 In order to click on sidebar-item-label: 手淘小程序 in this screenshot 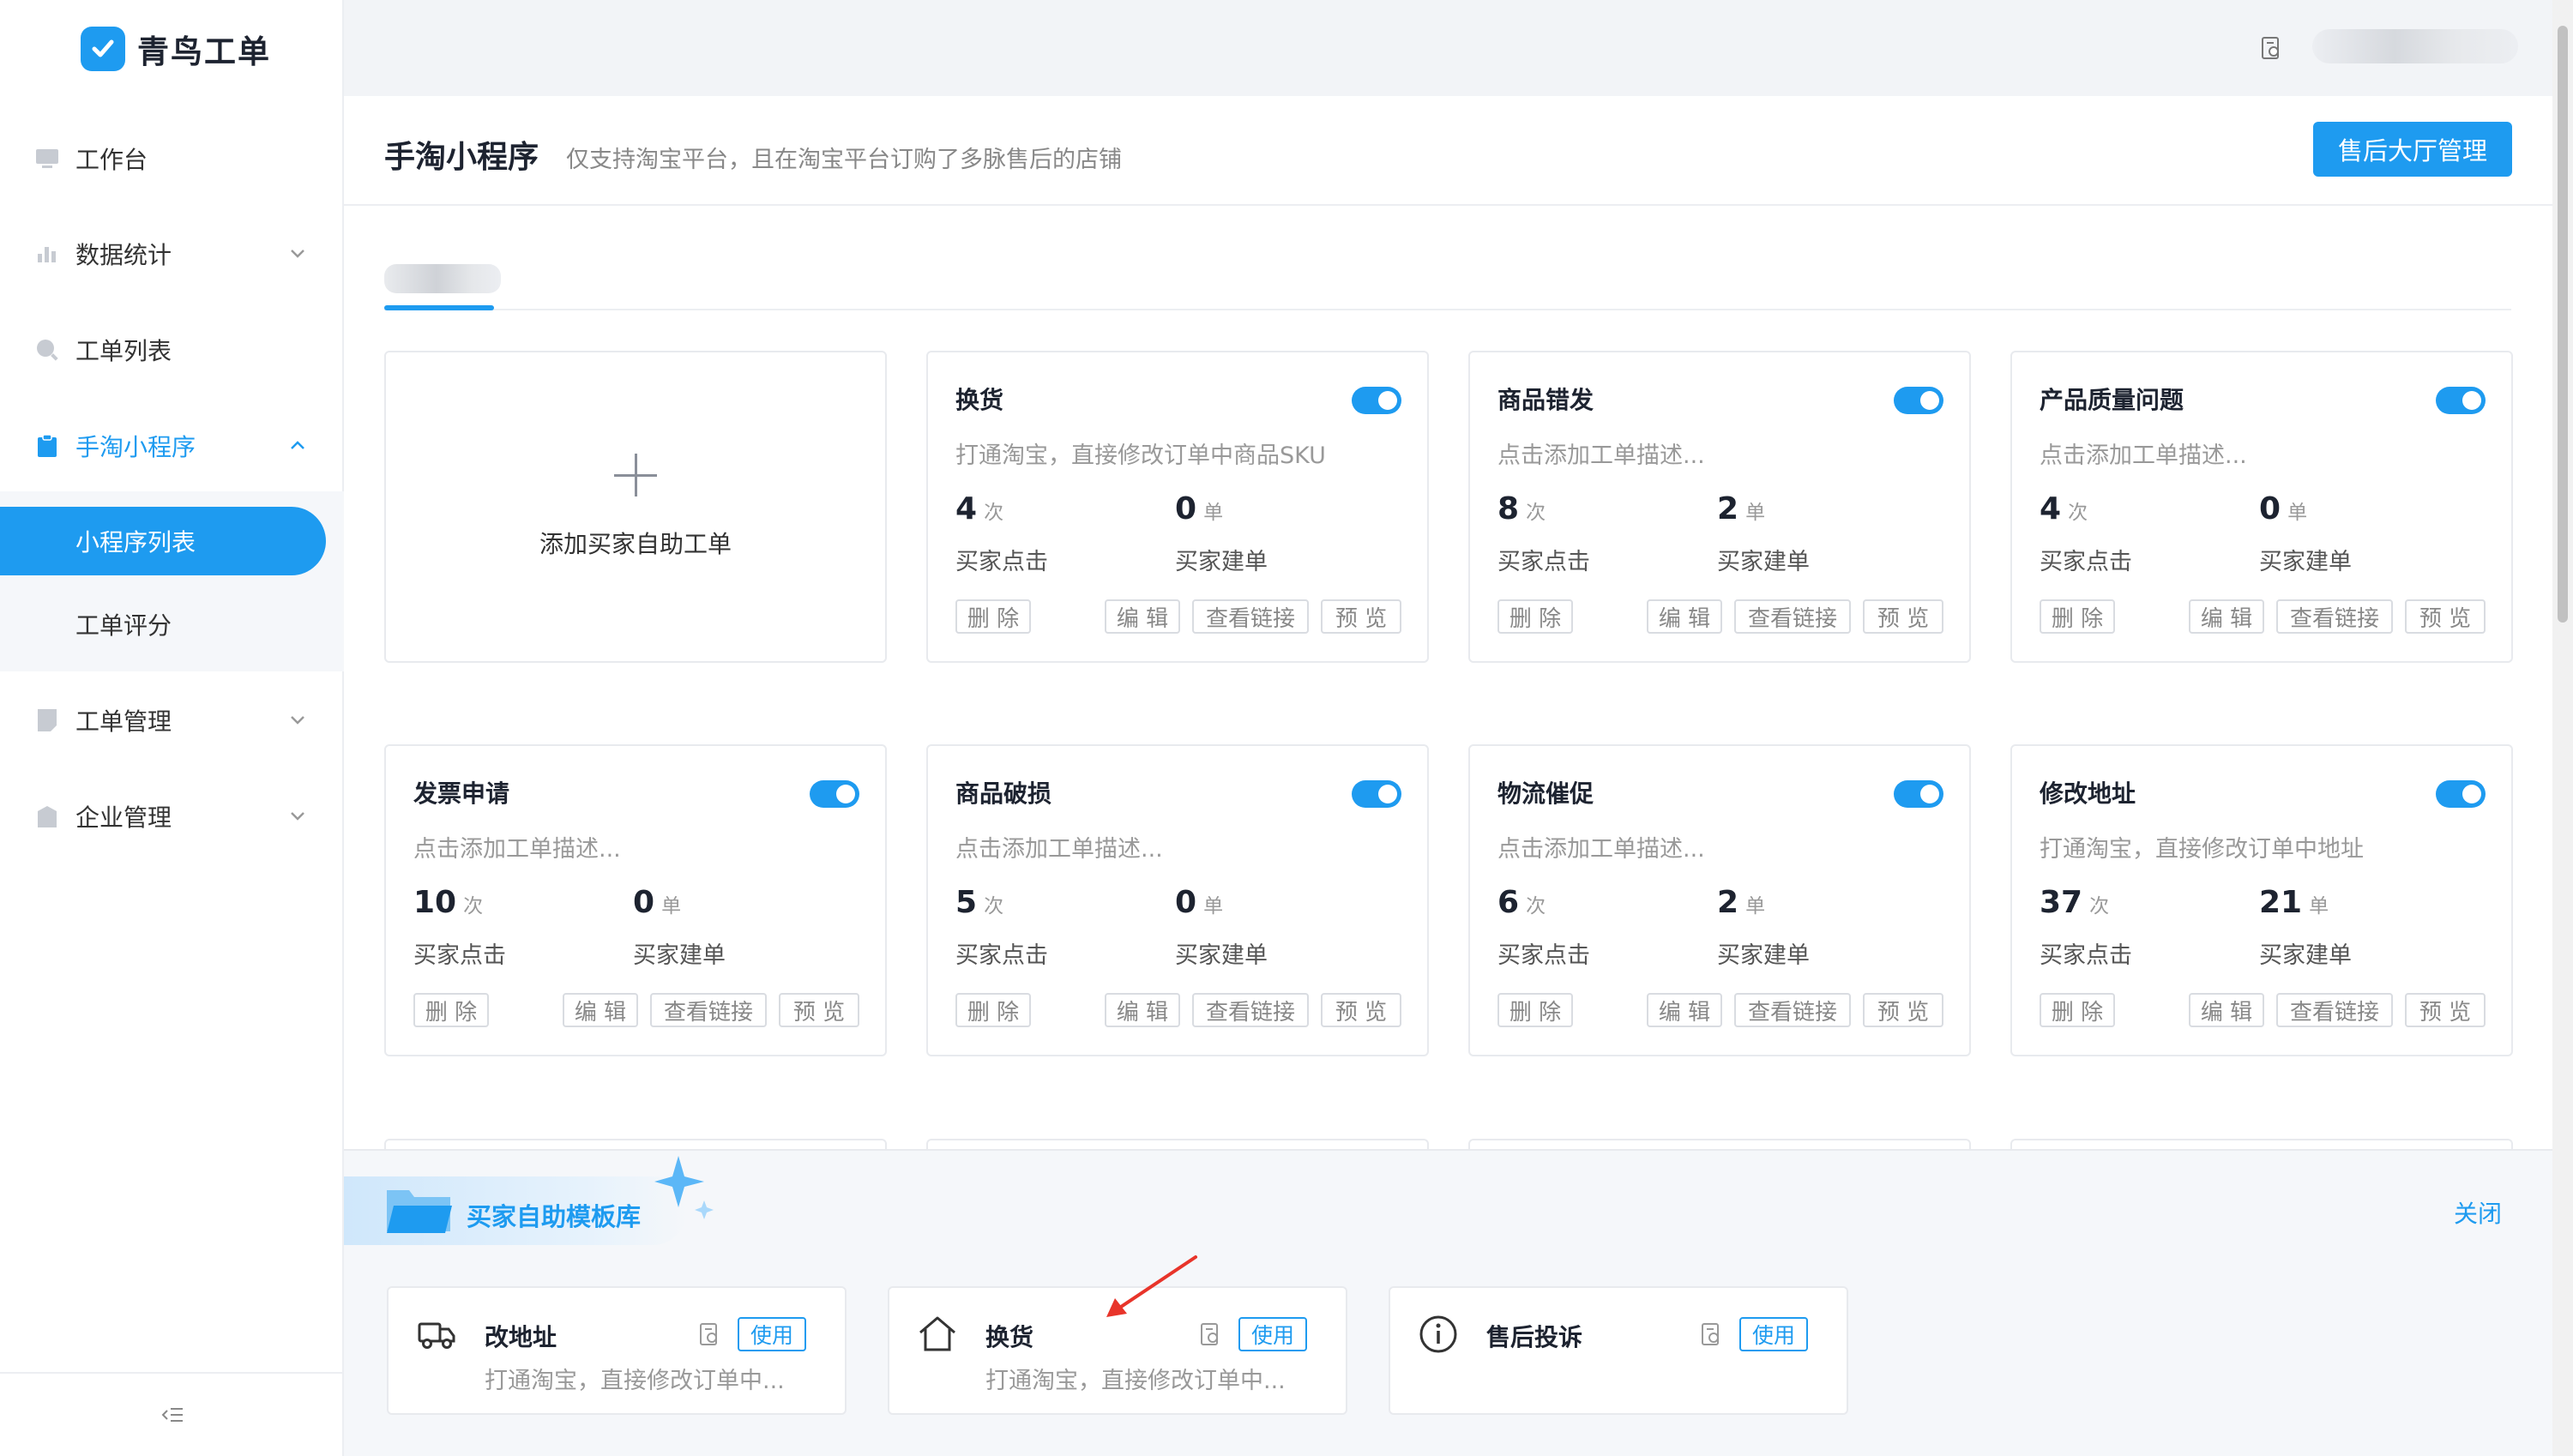, I will do `click(135, 447)`.